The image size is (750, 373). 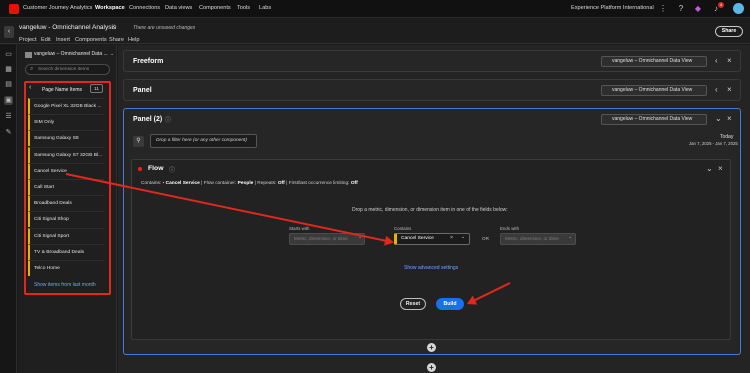 What do you see at coordinates (281, 183) in the screenshot?
I see `repeats-value: Off` at bounding box center [281, 183].